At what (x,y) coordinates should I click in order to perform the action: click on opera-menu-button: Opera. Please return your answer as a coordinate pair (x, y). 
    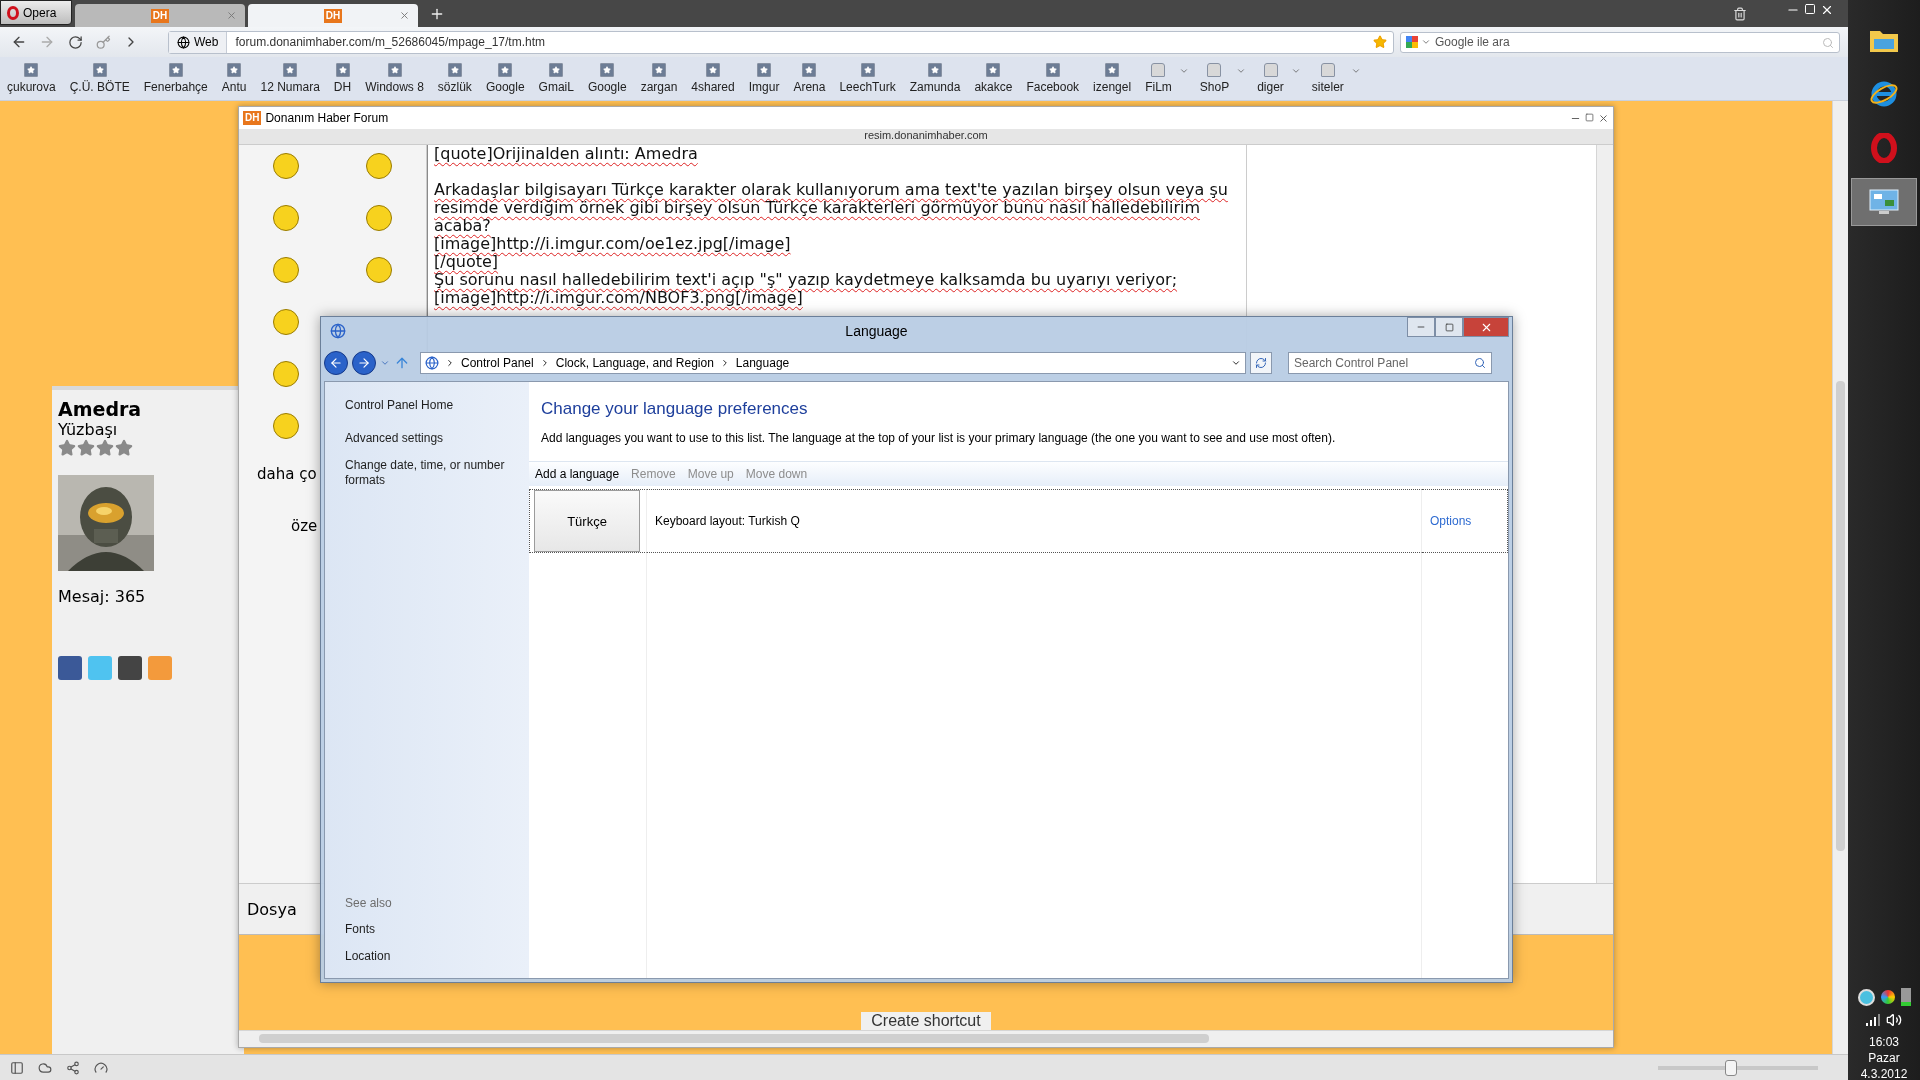
    Looking at the image, I should click on (36, 12).